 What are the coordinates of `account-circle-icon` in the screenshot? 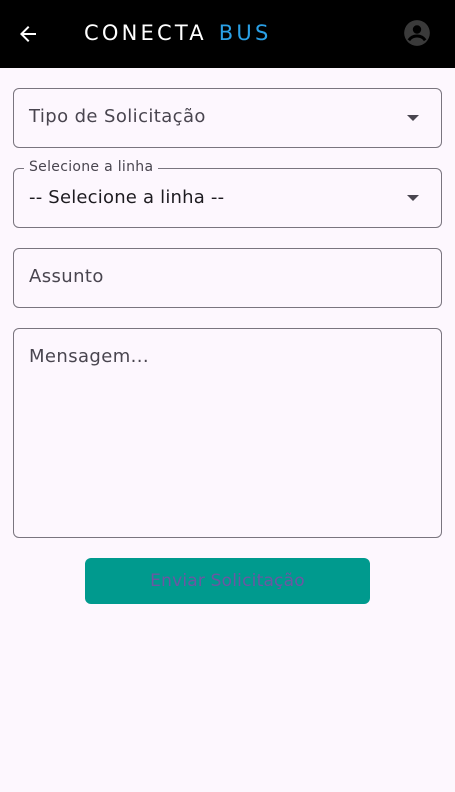 It's located at (417, 33).